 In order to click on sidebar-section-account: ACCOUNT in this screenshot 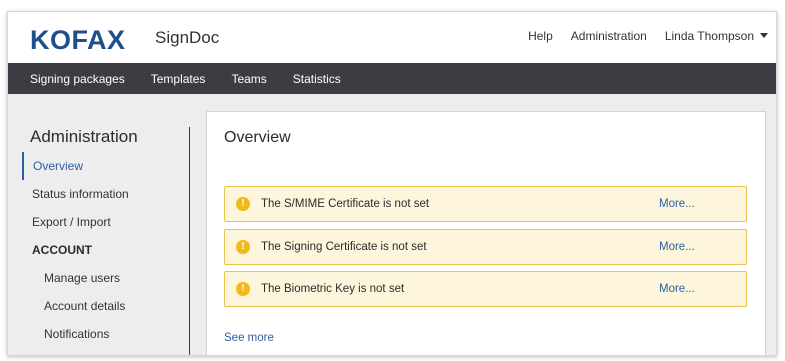, I will do `click(62, 250)`.